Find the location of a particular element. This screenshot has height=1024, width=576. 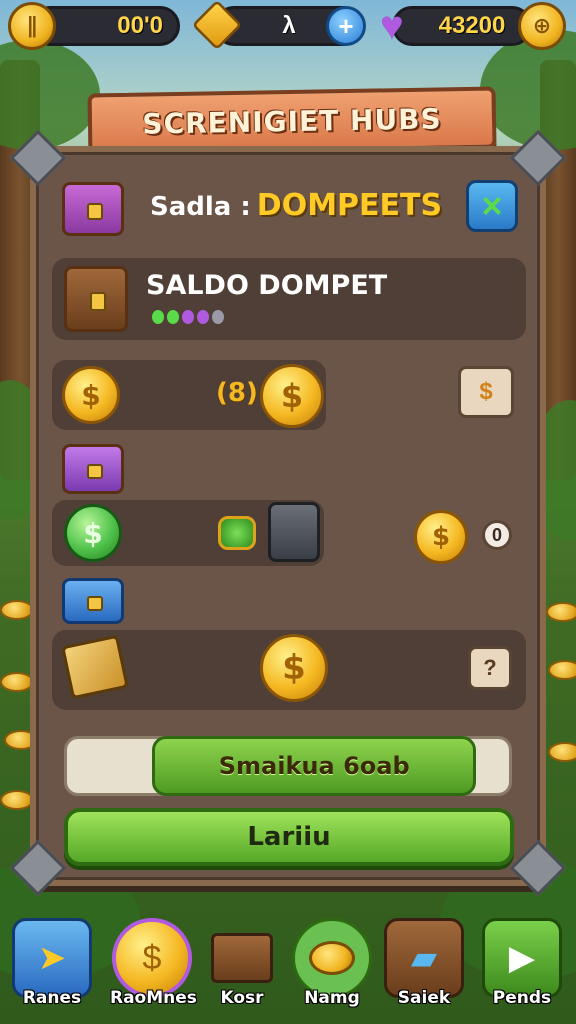

nav-label-4: Saiek is located at coordinates (424, 998).